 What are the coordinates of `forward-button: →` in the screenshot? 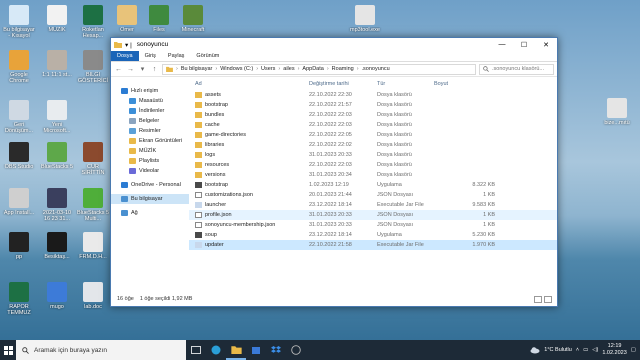 It's located at (130, 69).